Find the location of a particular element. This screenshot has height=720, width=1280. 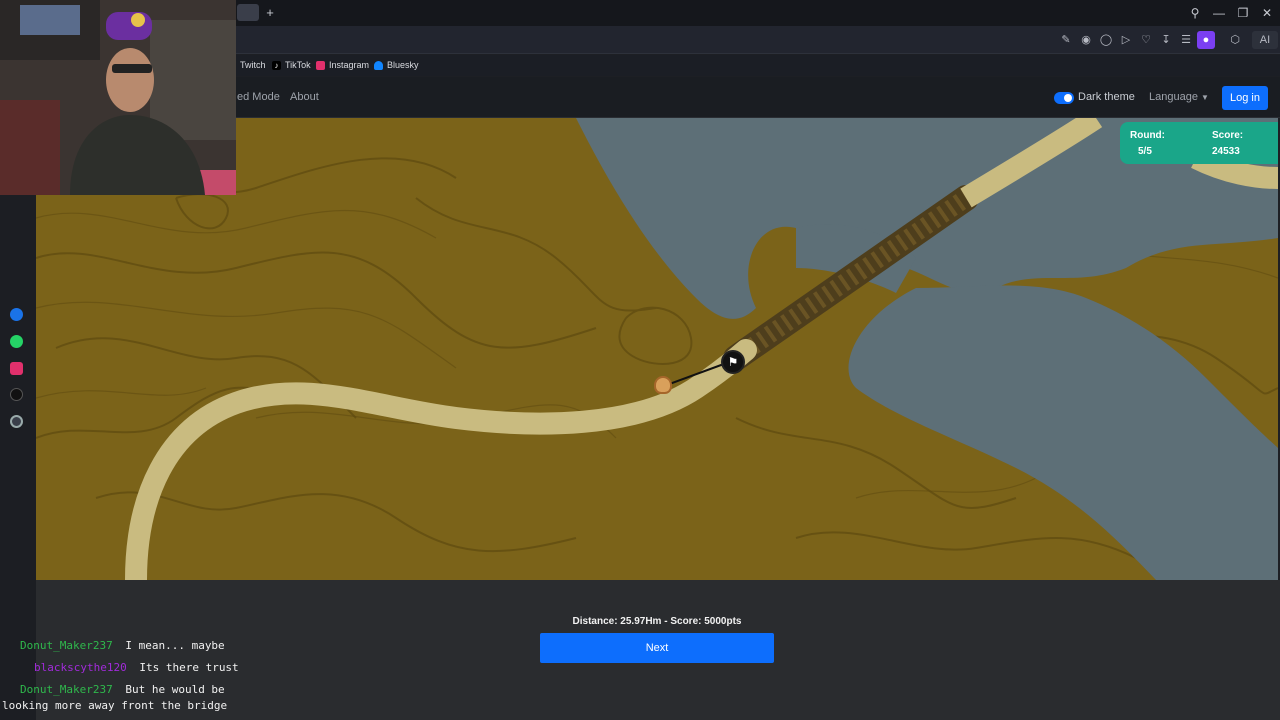

bookmark-label: Instagram is located at coordinates (349, 65).